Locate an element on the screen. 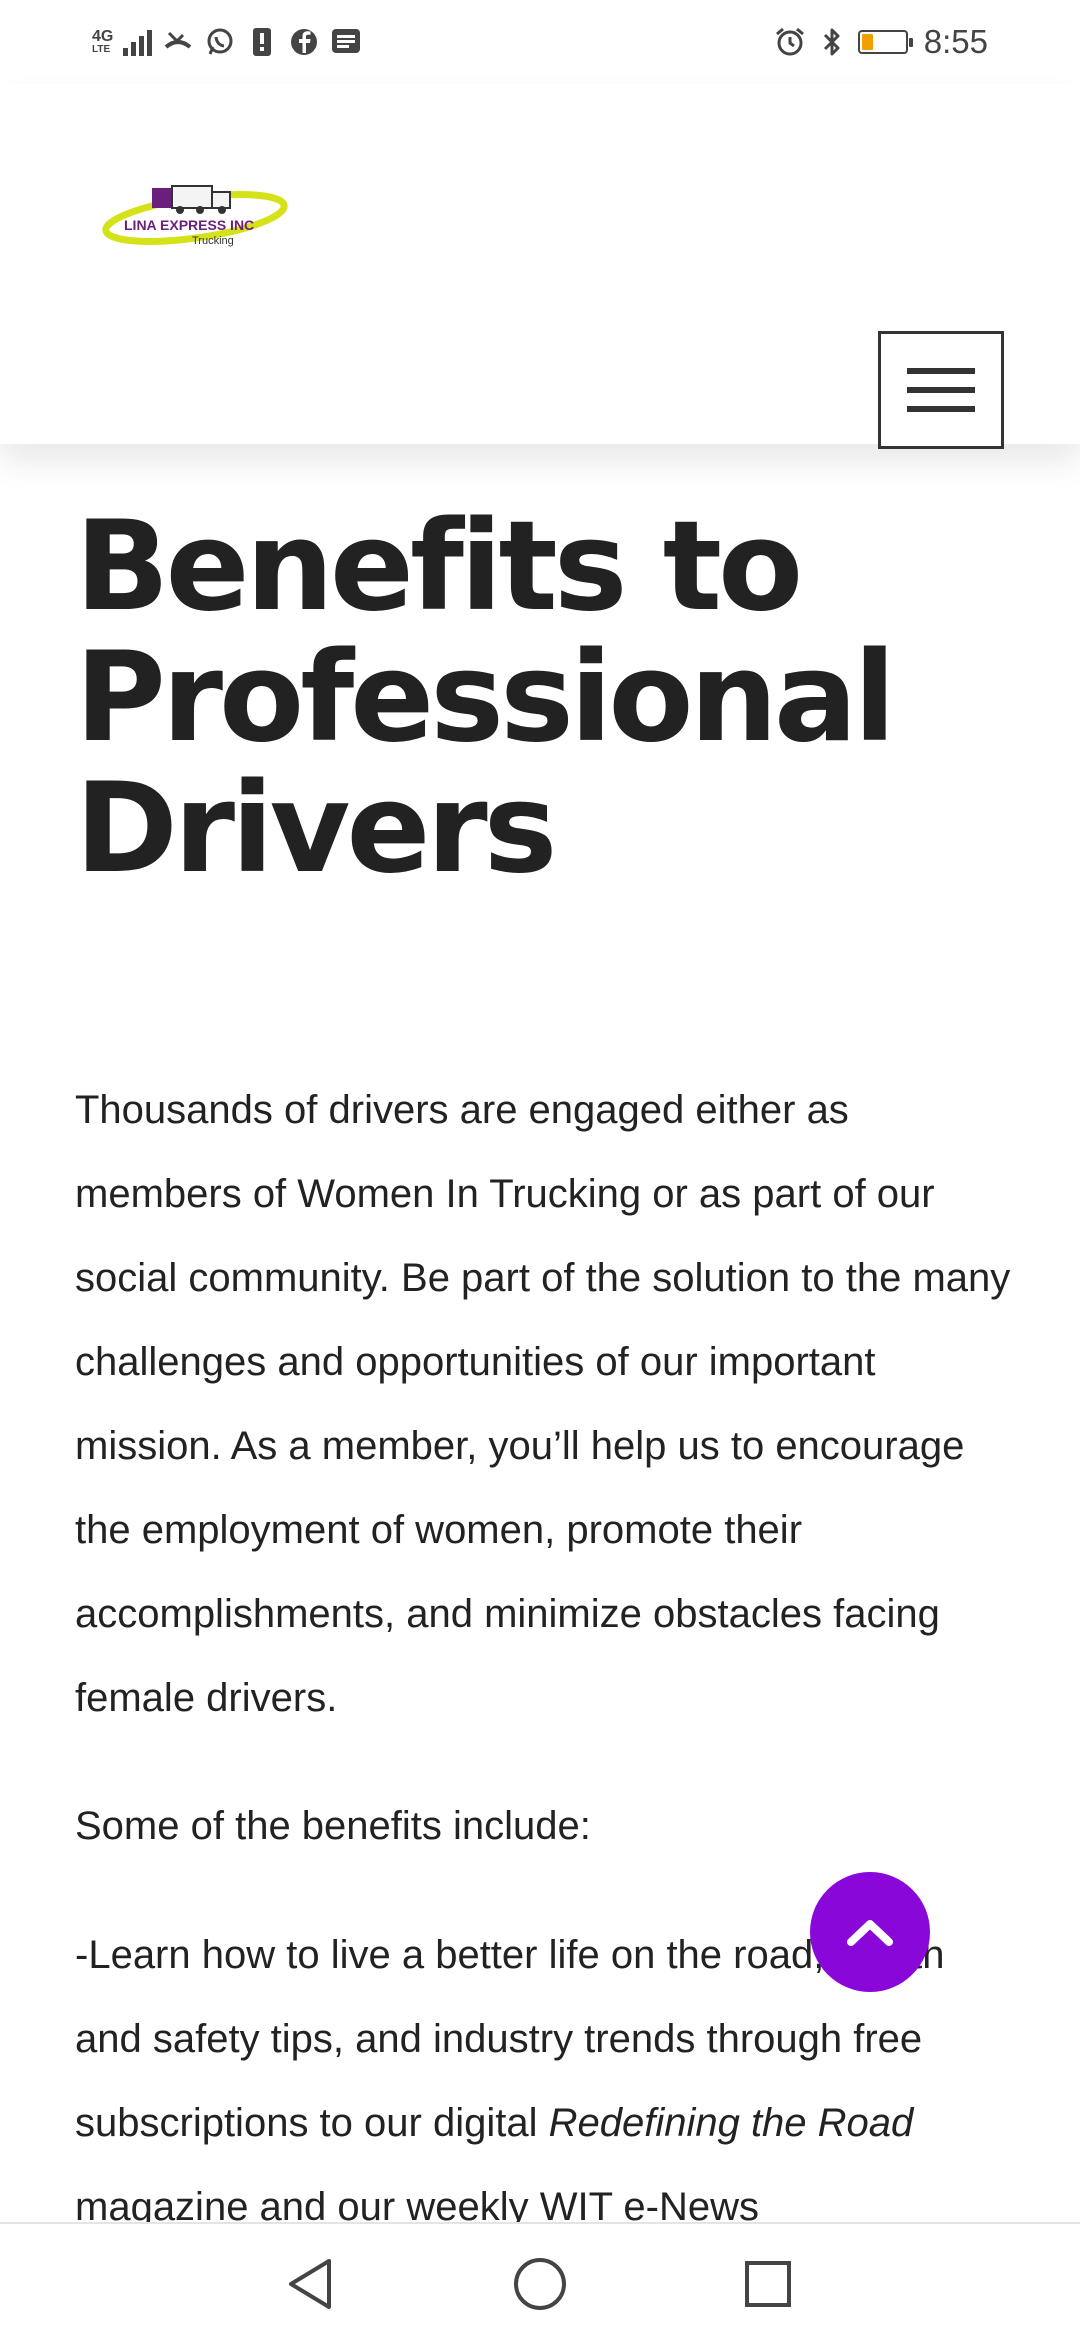 The width and height of the screenshot is (1080, 2342). site-logo: LINA EXPRESS INC Trucking is located at coordinates (195, 212).